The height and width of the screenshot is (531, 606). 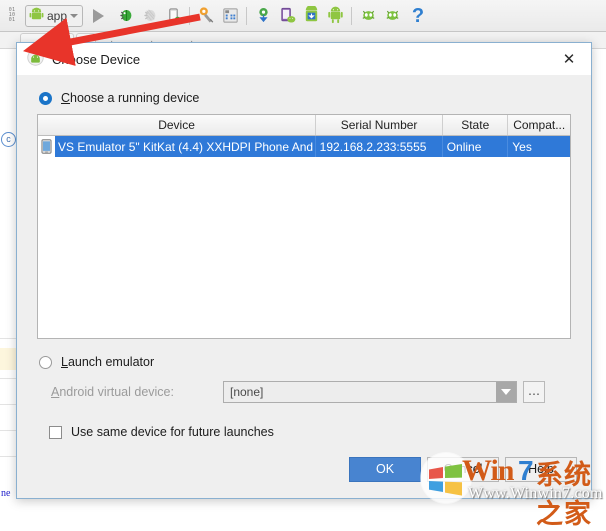 I want to click on android-device-monitor-icon, so click(x=335, y=16).